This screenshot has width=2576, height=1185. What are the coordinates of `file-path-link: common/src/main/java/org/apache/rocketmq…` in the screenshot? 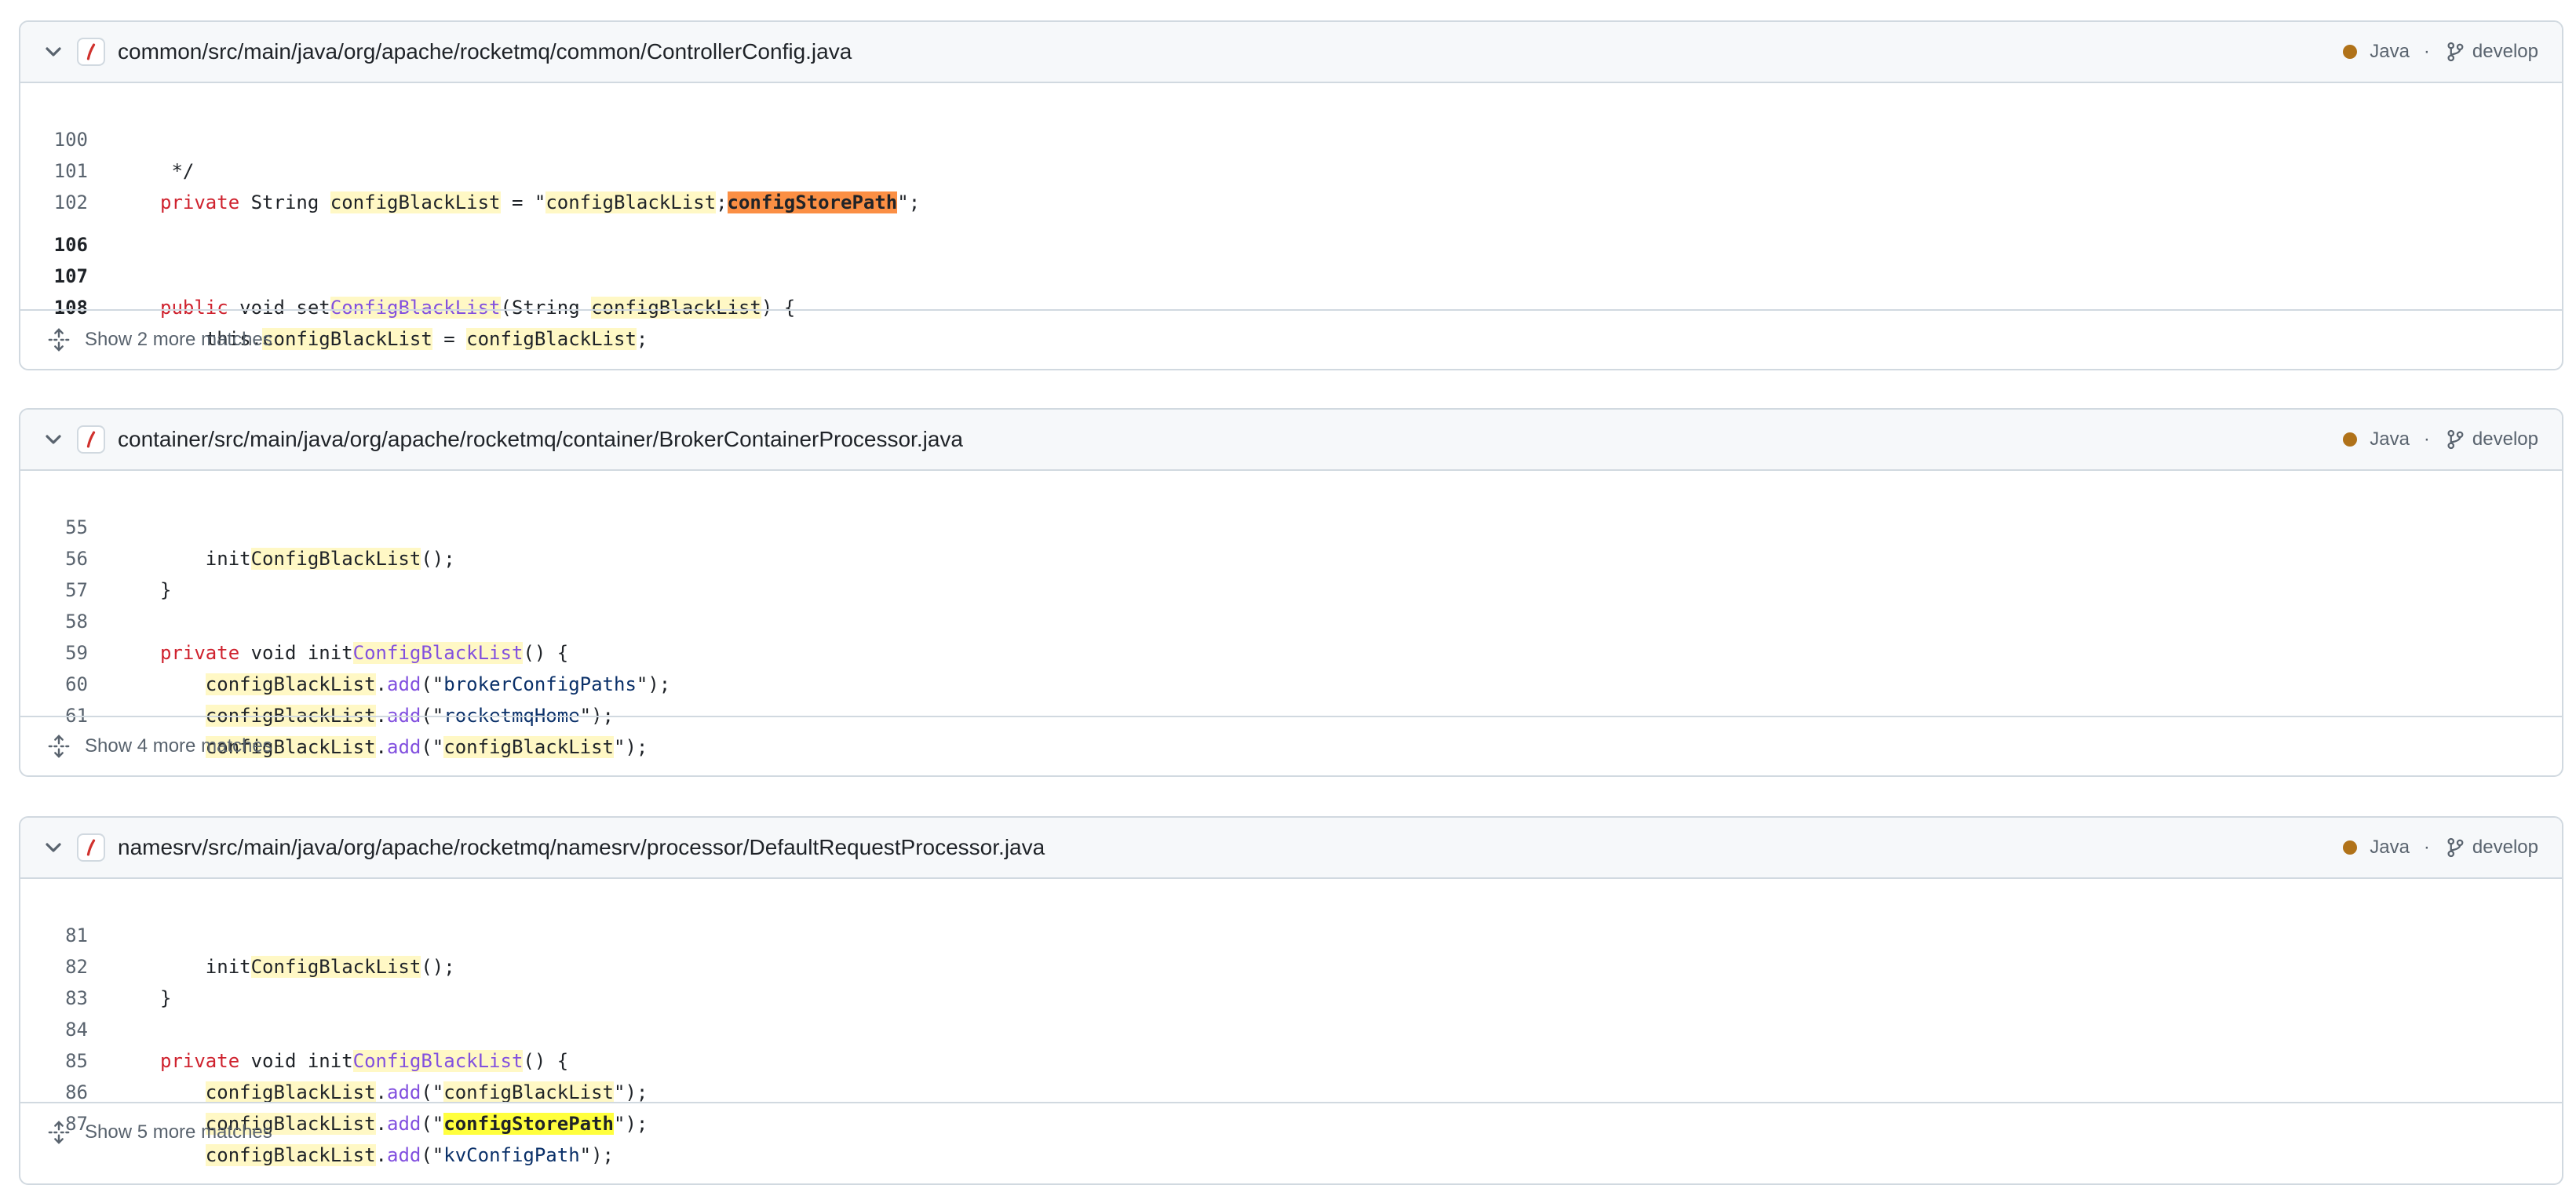 It's located at (485, 52).